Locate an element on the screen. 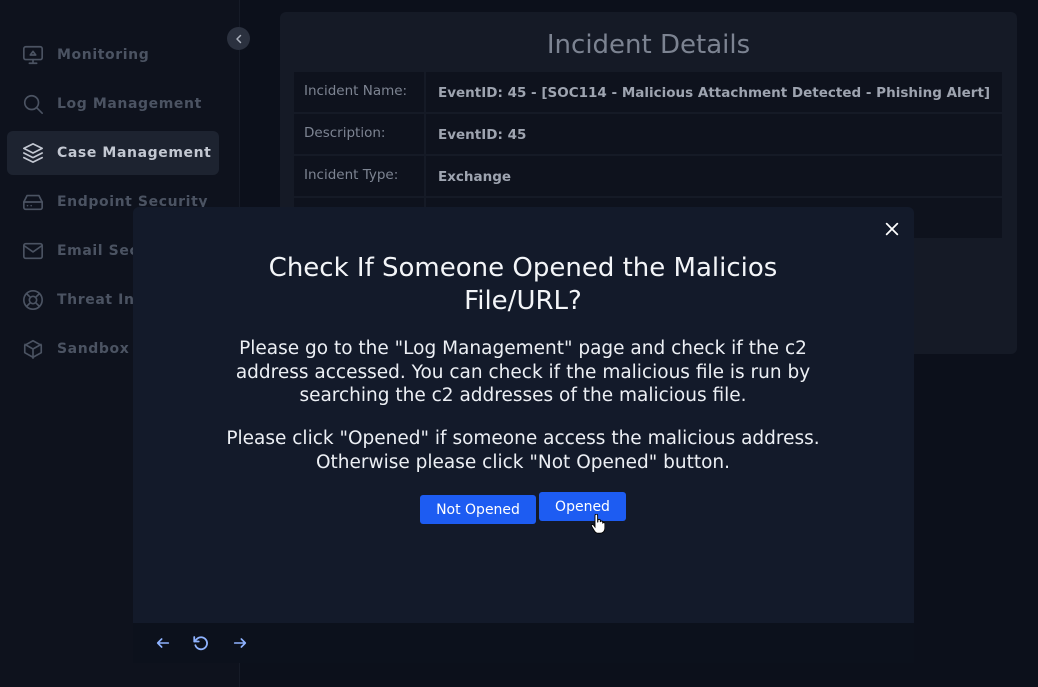 This screenshot has width=1038, height=687. restart-button is located at coordinates (201, 643).